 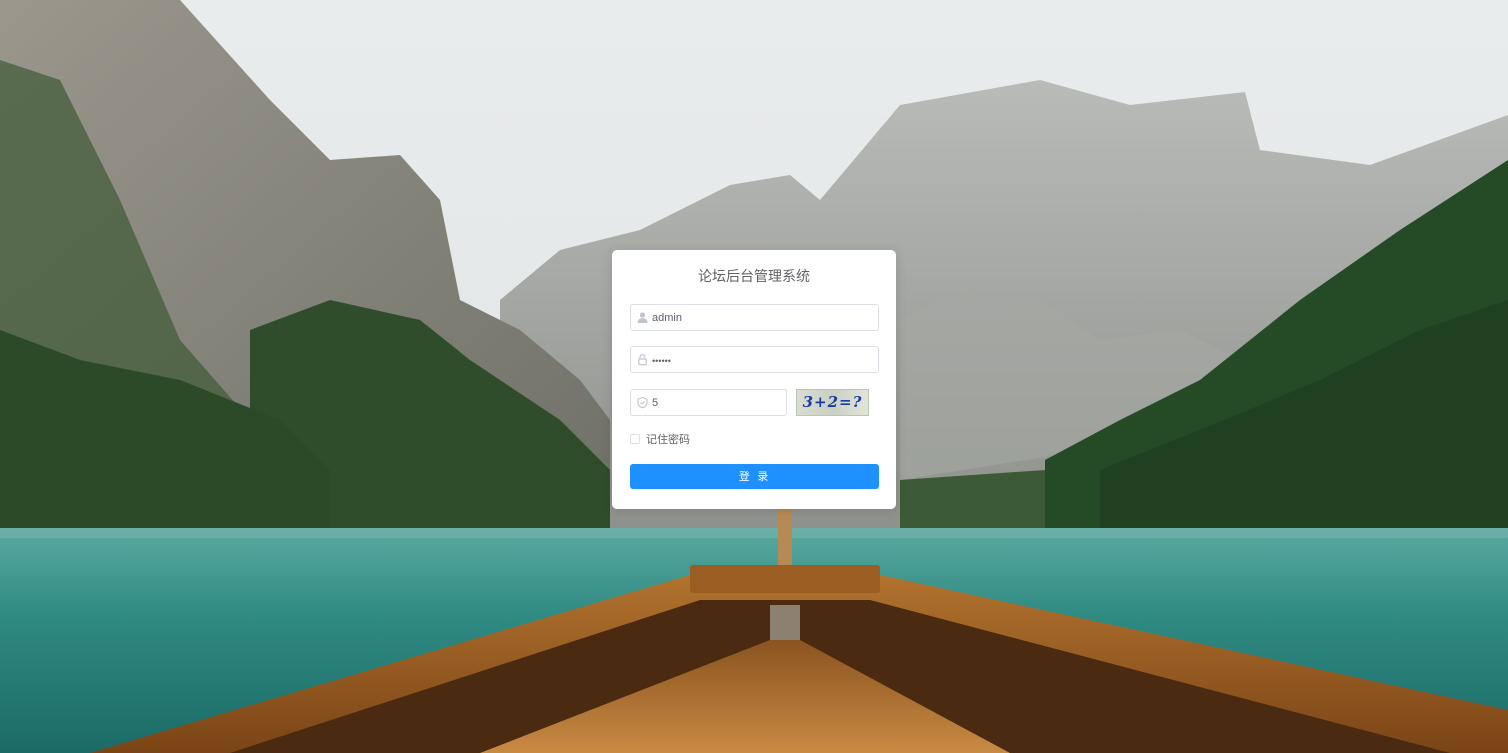 I want to click on lock-icon, so click(x=642, y=359).